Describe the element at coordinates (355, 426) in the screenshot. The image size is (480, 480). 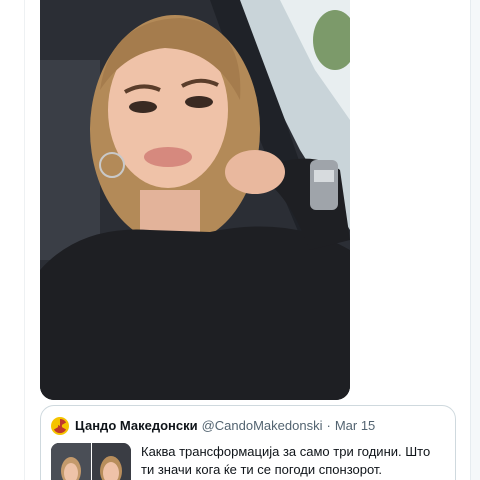
I see `quoted-tweet-date: Mar 15` at that location.